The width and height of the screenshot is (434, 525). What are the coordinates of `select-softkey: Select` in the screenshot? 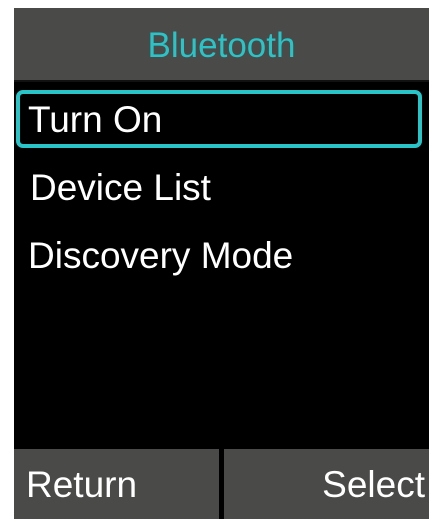 It's located at (326, 484).